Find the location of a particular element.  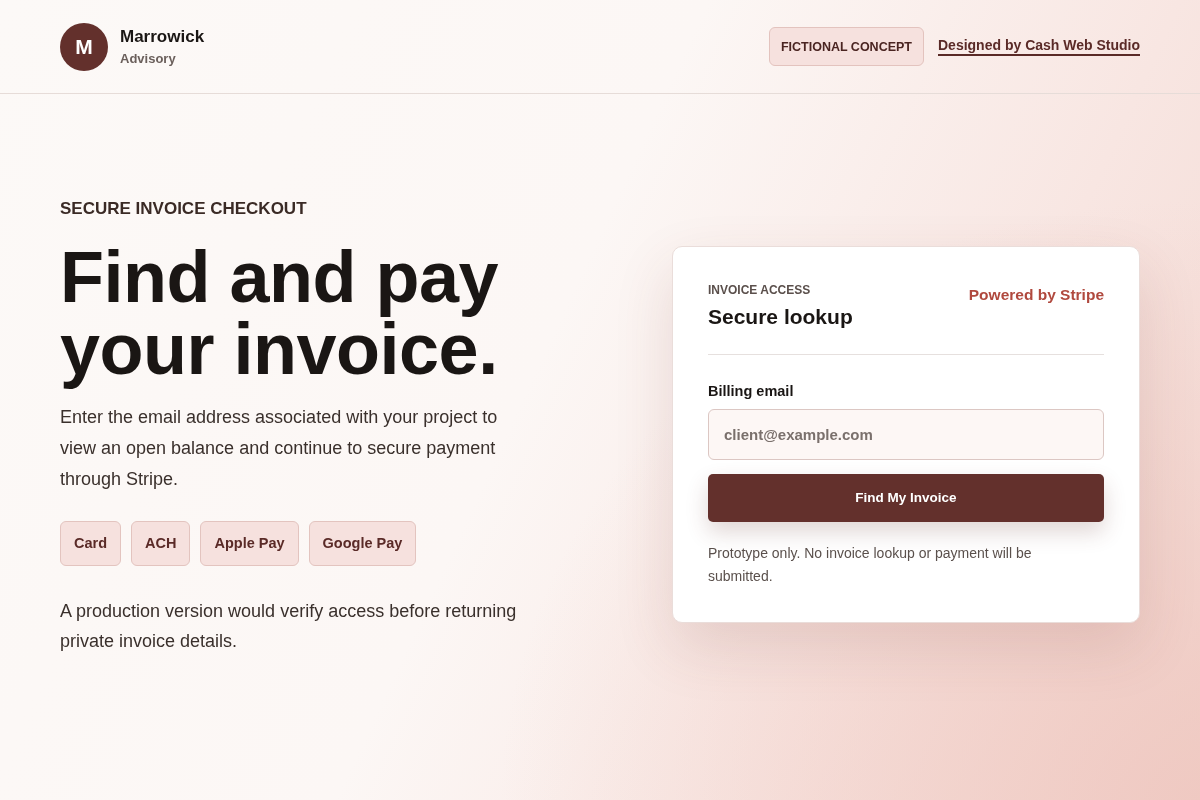

submit-button: Find My Invoice is located at coordinates (906, 497).